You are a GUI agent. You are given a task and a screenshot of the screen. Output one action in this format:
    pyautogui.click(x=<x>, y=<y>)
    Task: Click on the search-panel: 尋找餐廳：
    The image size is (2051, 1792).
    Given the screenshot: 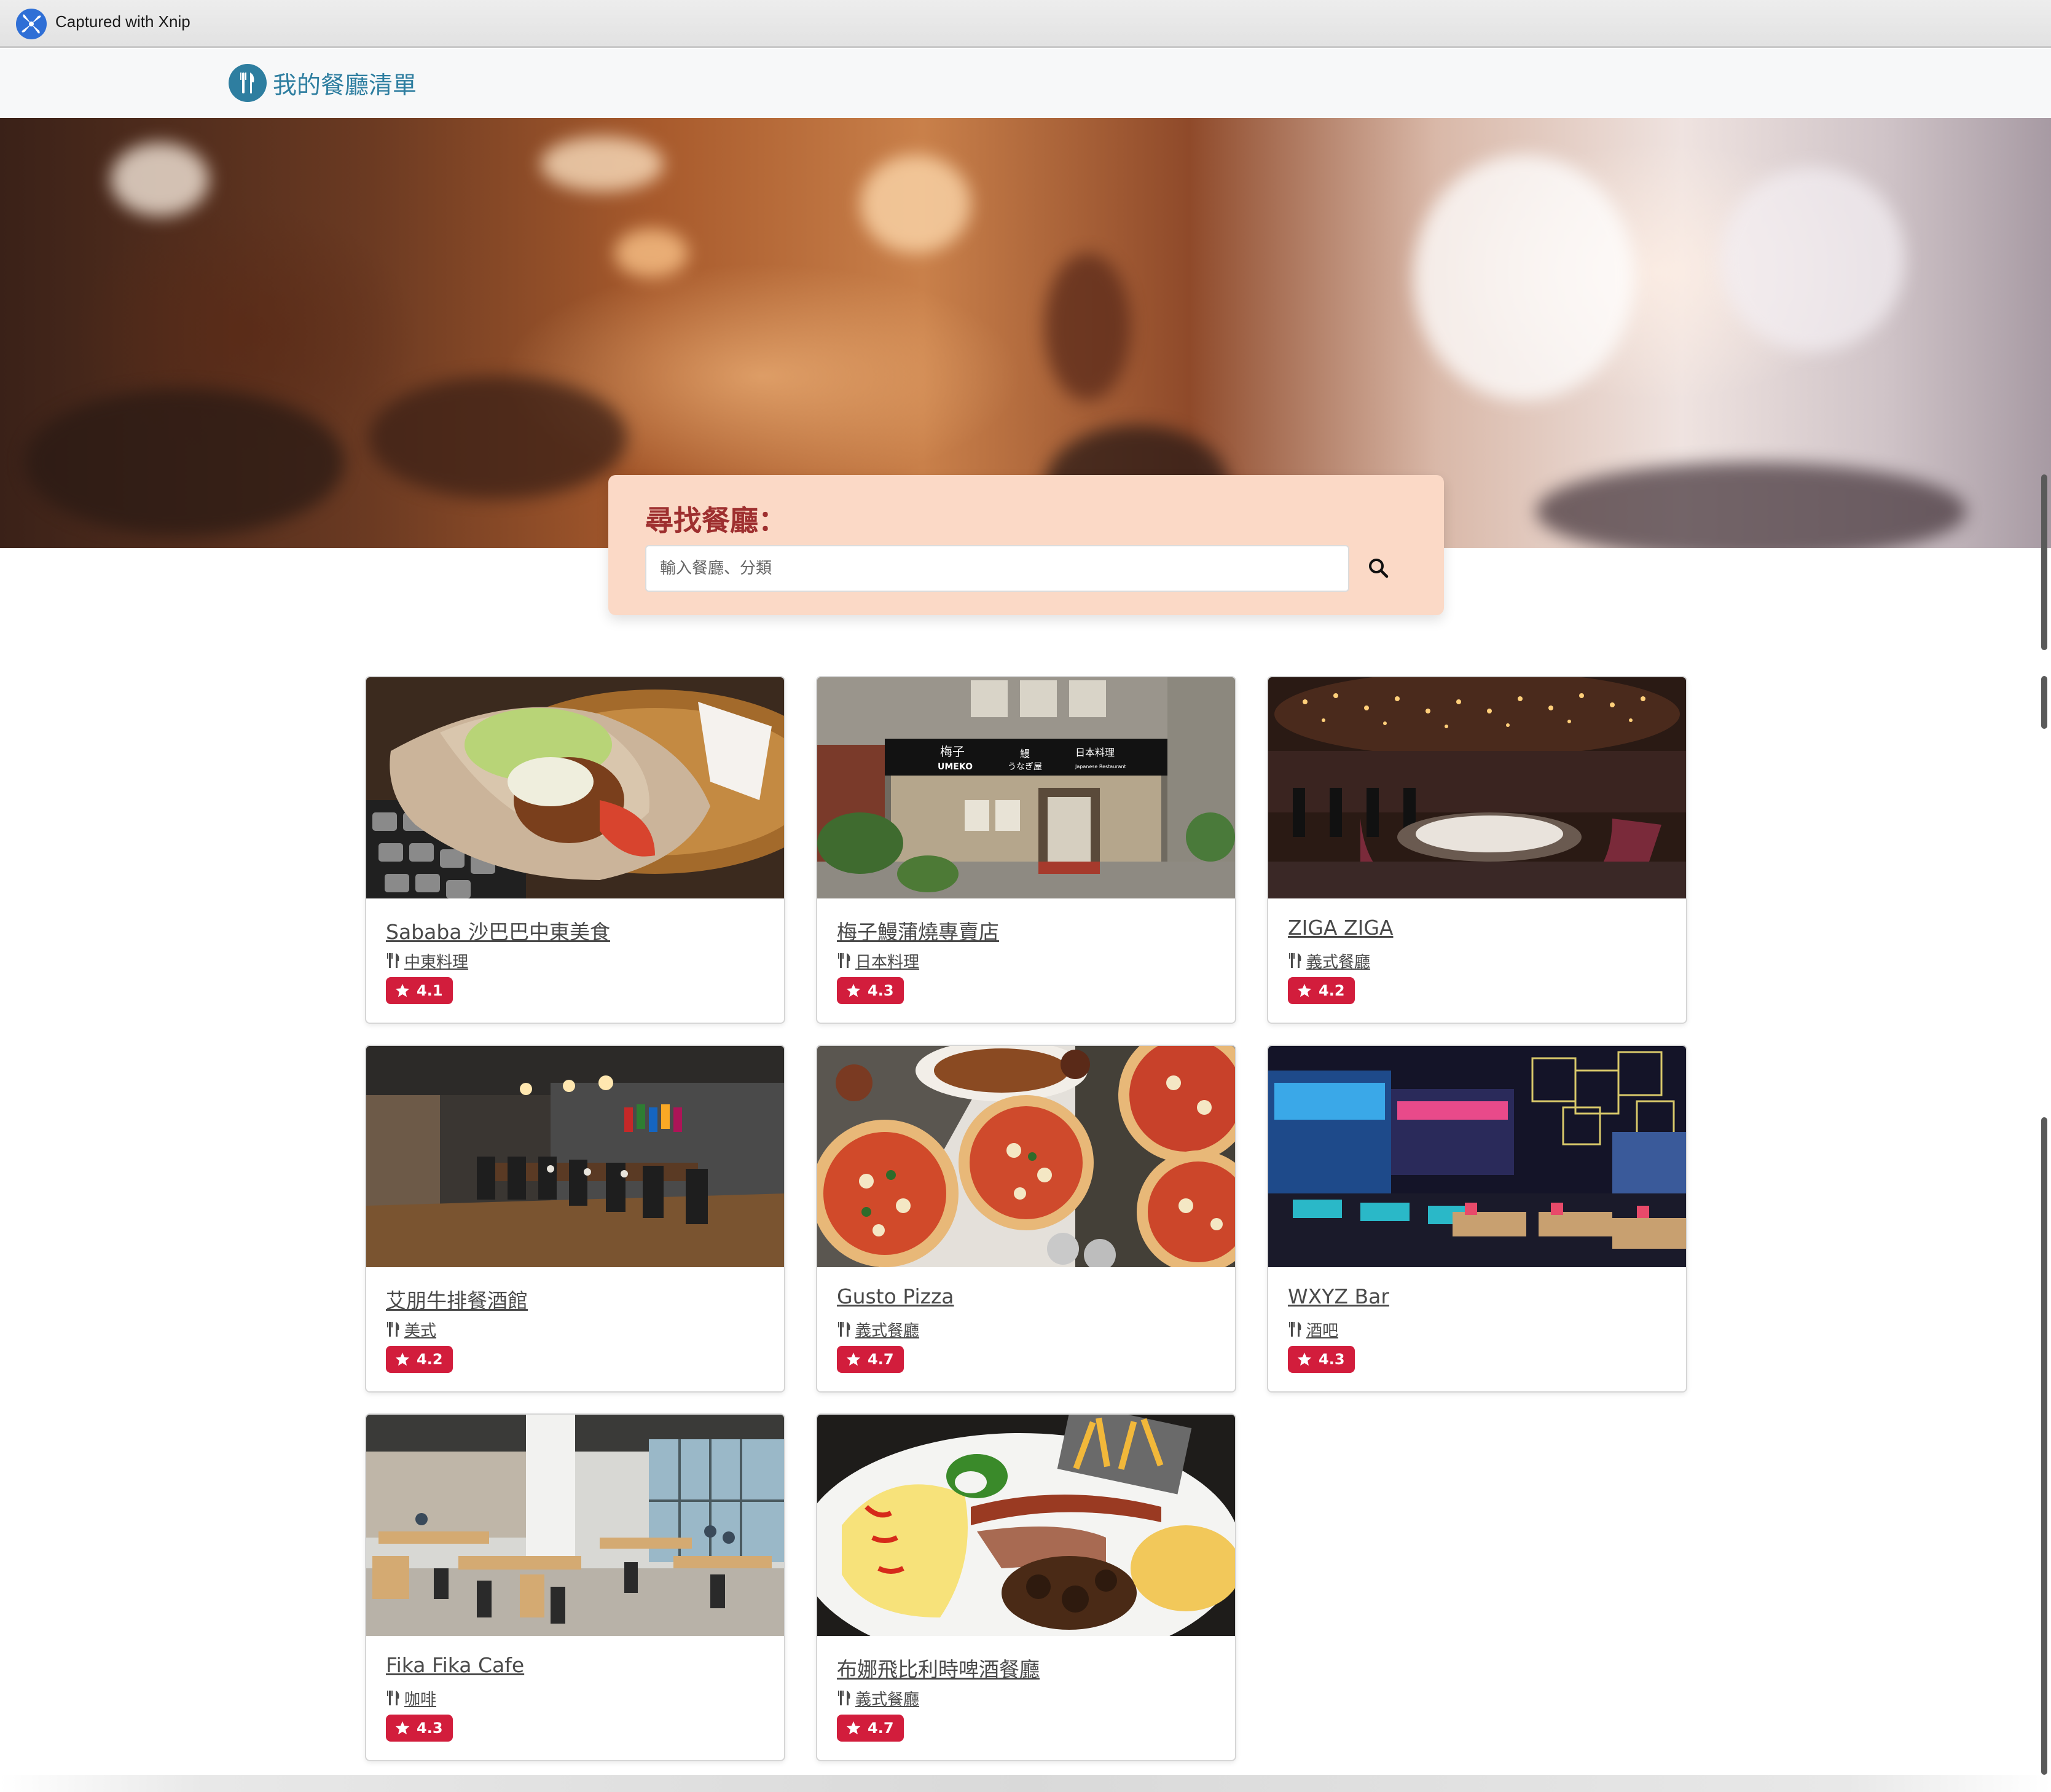 What is the action you would take?
    pyautogui.click(x=1026, y=545)
    